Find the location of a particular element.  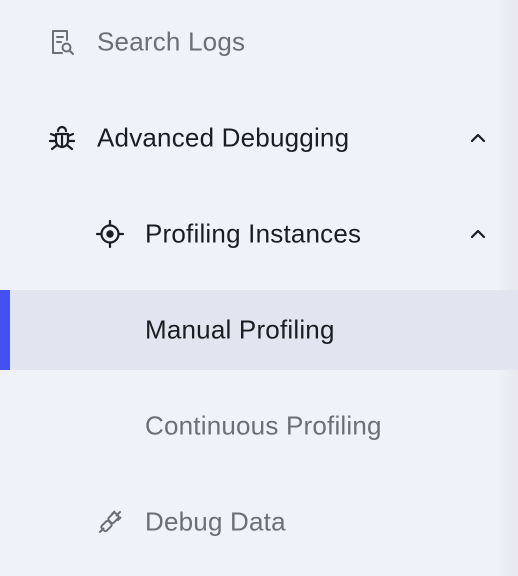

sidebar-item-label: Profiling Instances is located at coordinates (253, 233).